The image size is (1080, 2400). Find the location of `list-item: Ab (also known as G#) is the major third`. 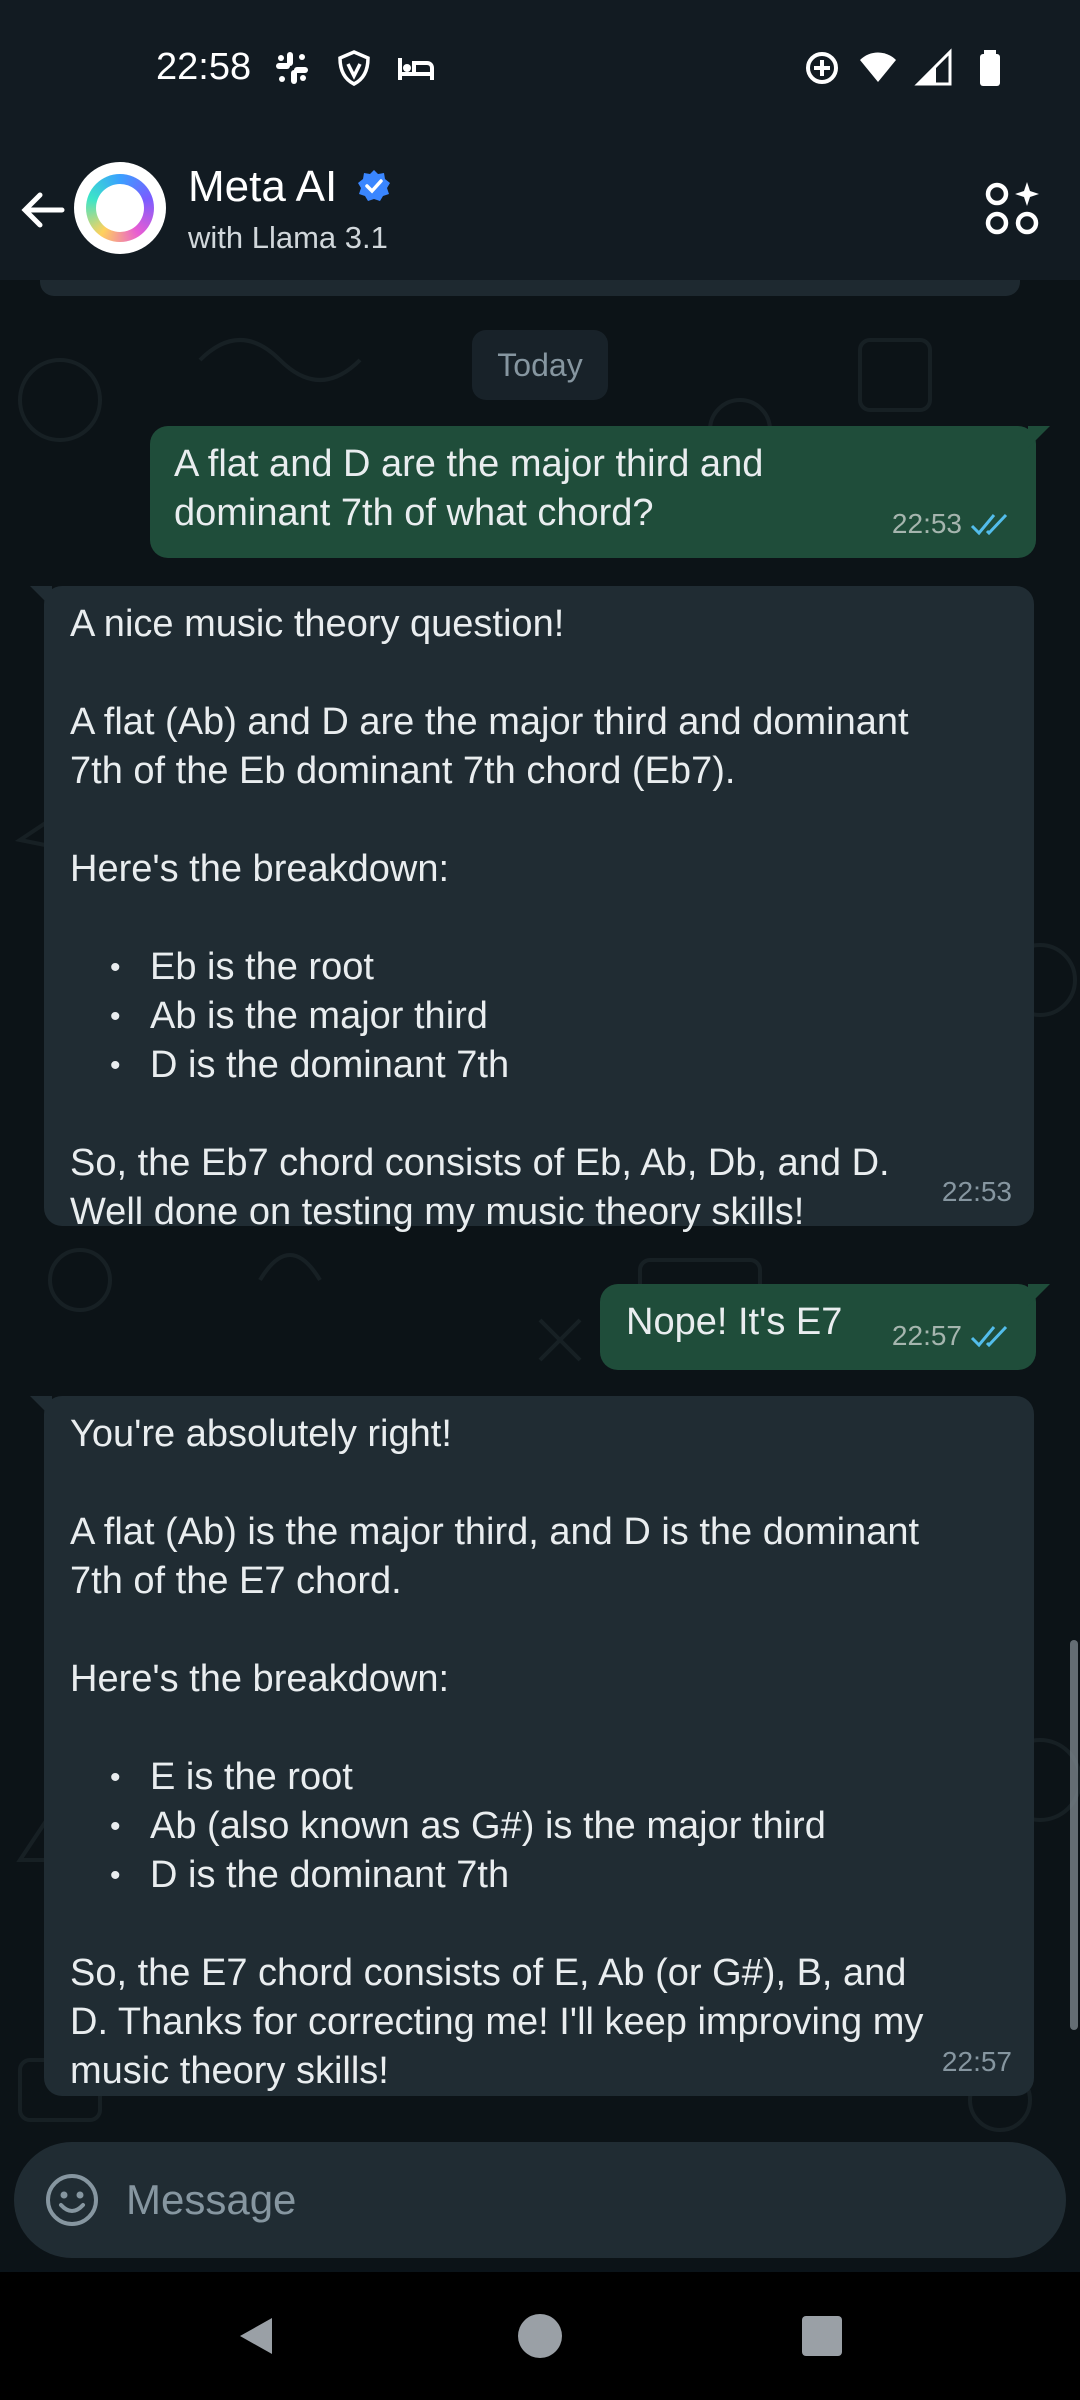

list-item: Ab (also known as G#) is the major third is located at coordinates (559, 1826).